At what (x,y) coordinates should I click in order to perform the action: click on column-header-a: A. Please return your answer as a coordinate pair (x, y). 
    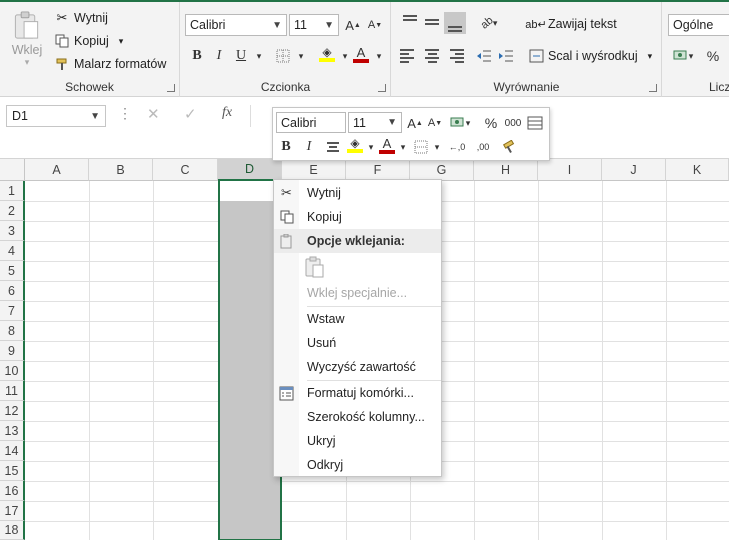
    Looking at the image, I should click on (57, 170).